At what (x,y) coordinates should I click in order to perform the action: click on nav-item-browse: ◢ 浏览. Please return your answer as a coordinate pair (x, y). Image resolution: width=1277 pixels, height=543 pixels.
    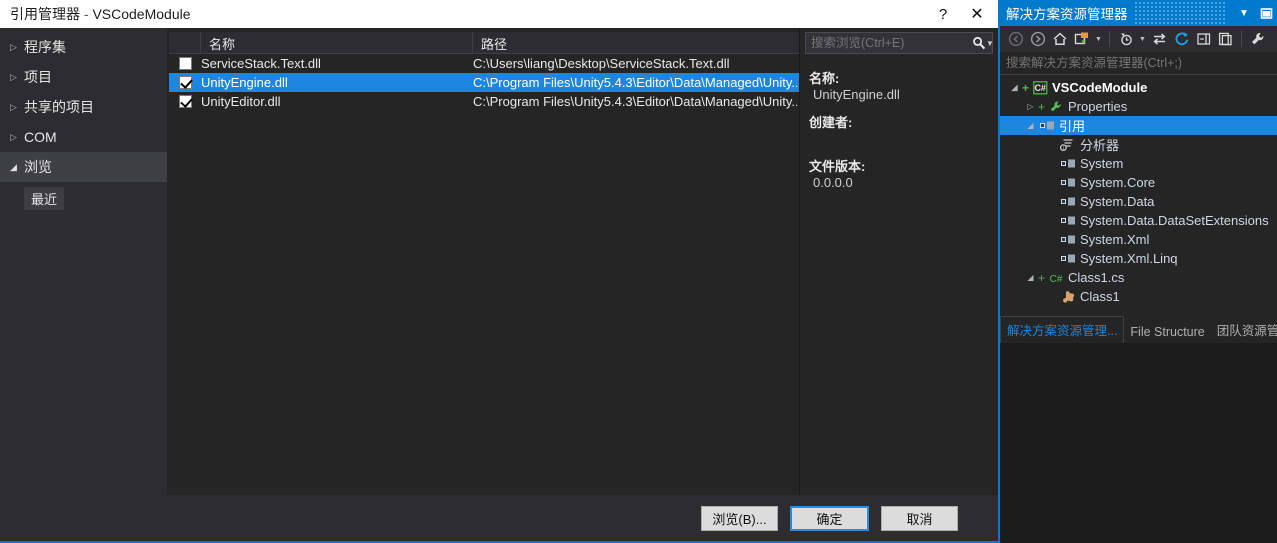
    Looking at the image, I should click on (83, 167).